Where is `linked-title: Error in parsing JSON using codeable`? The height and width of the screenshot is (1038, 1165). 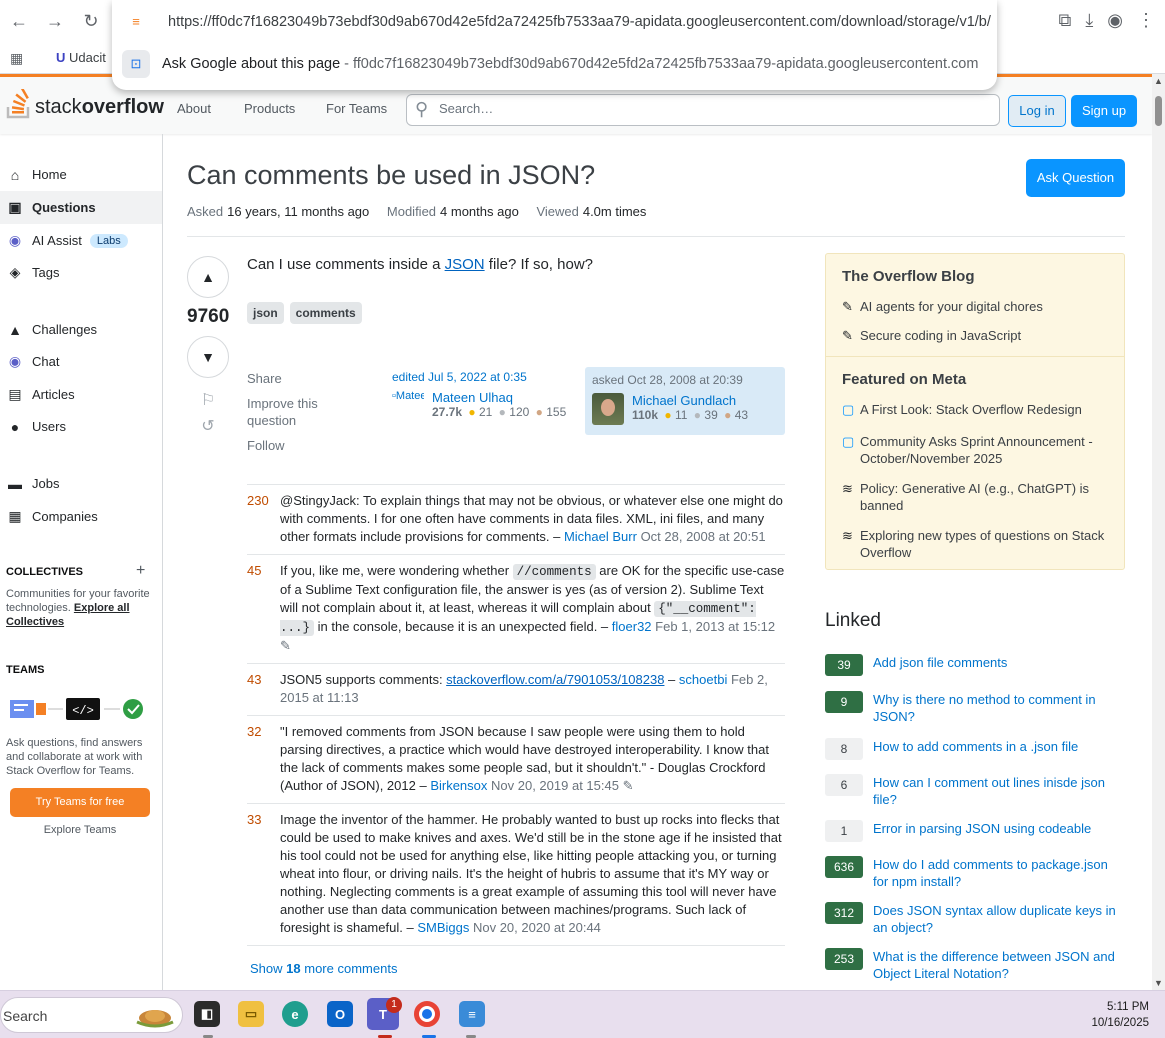
linked-title: Error in parsing JSON using codeable is located at coordinates (982, 831).